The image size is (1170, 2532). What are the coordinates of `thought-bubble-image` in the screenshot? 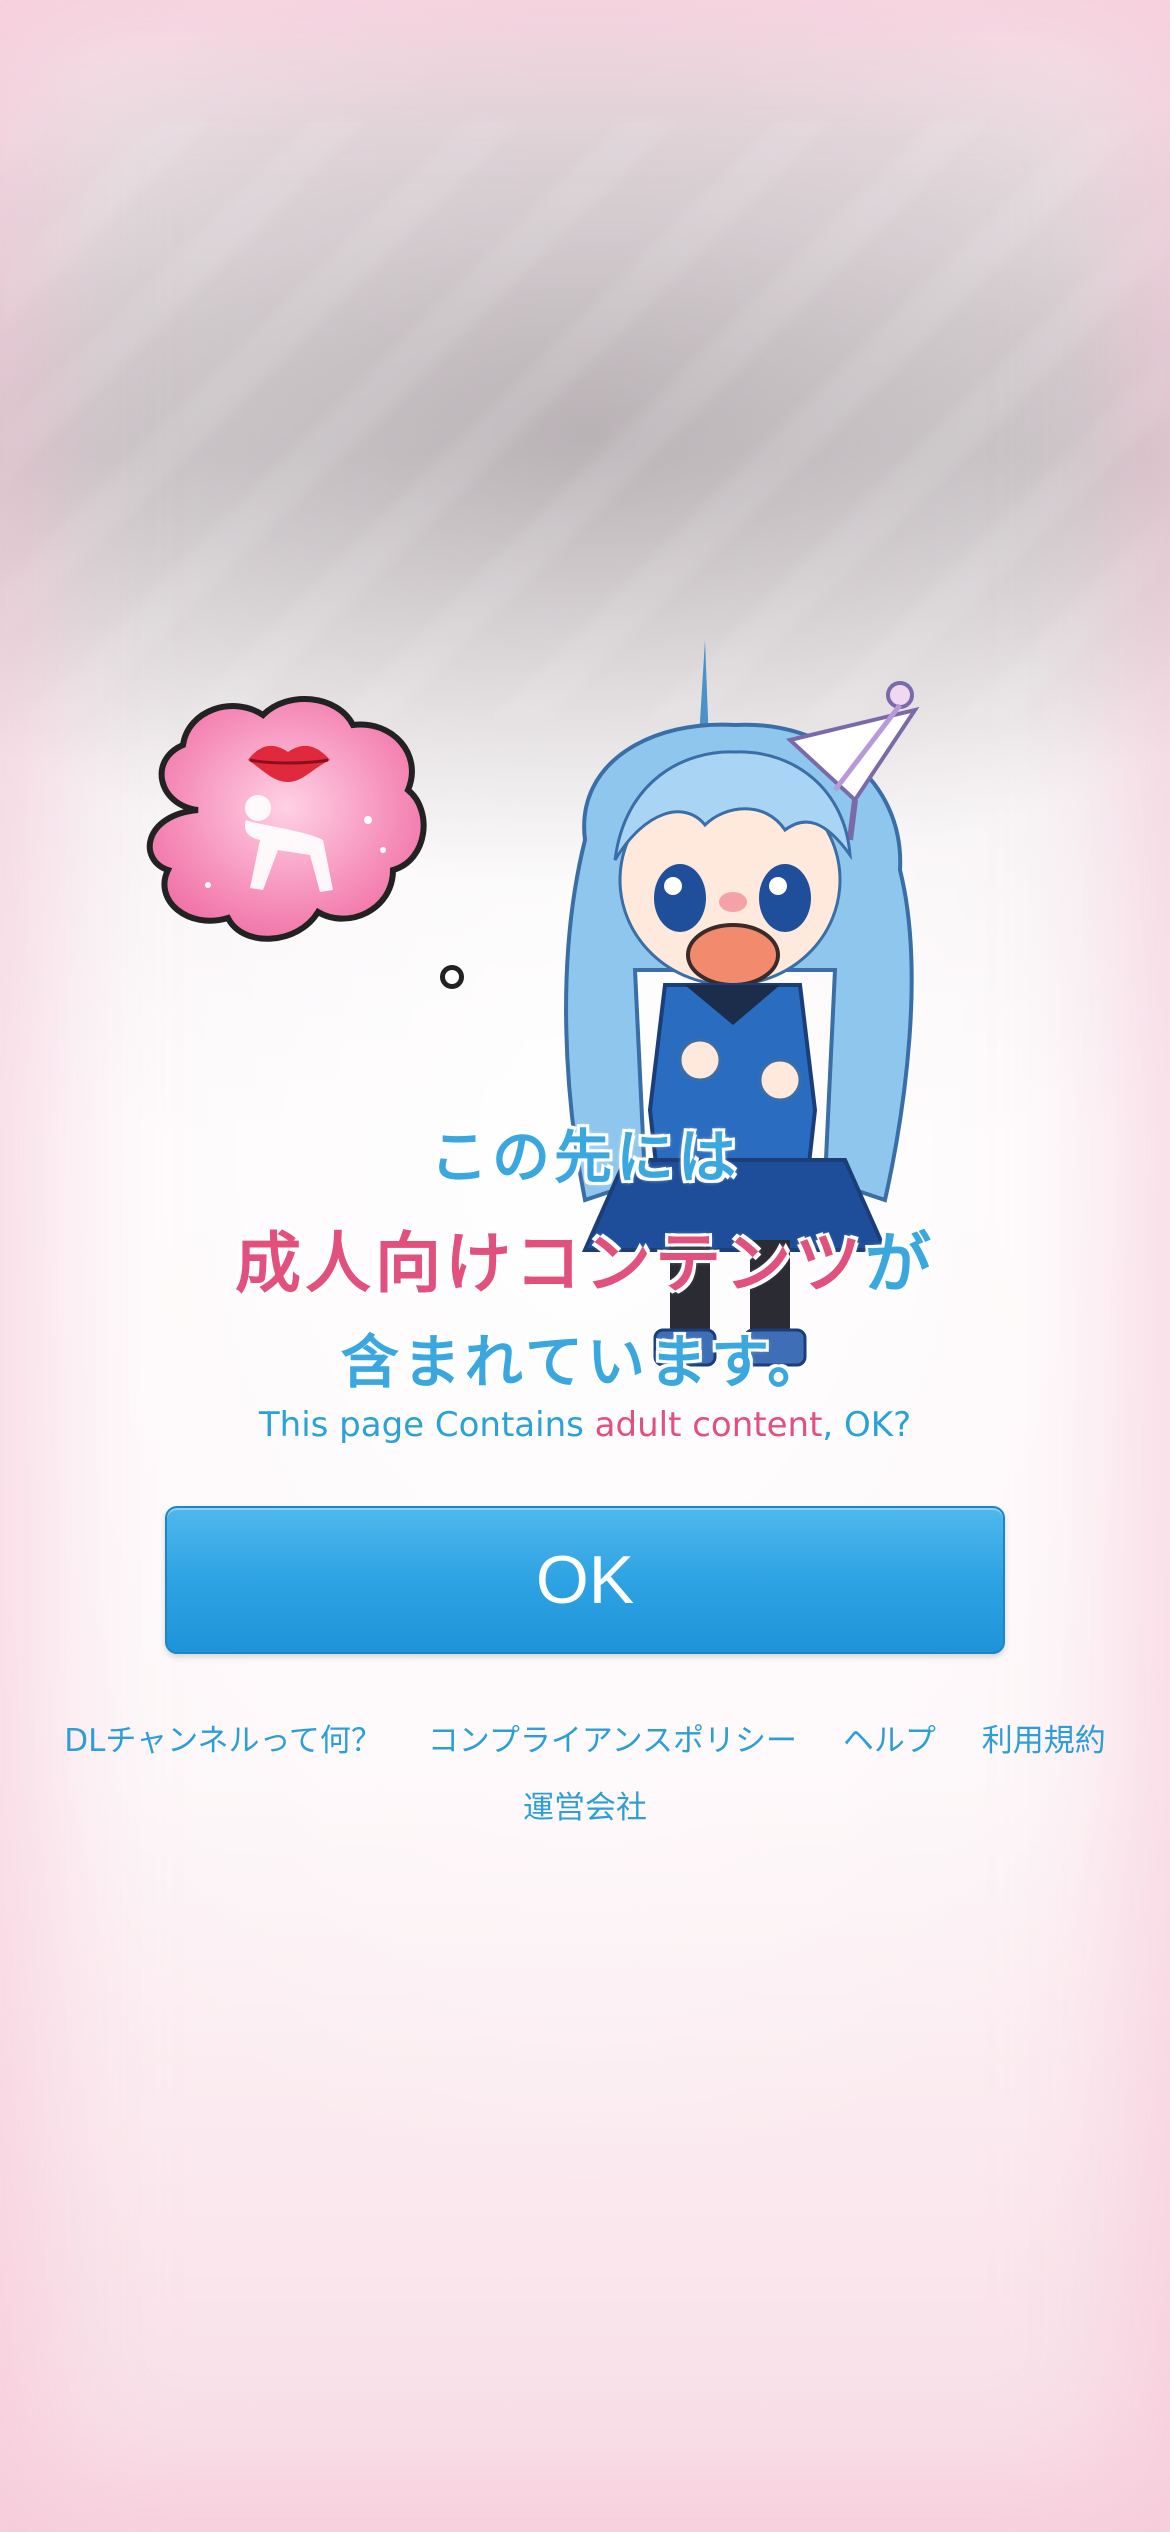 It's located at (286, 819).